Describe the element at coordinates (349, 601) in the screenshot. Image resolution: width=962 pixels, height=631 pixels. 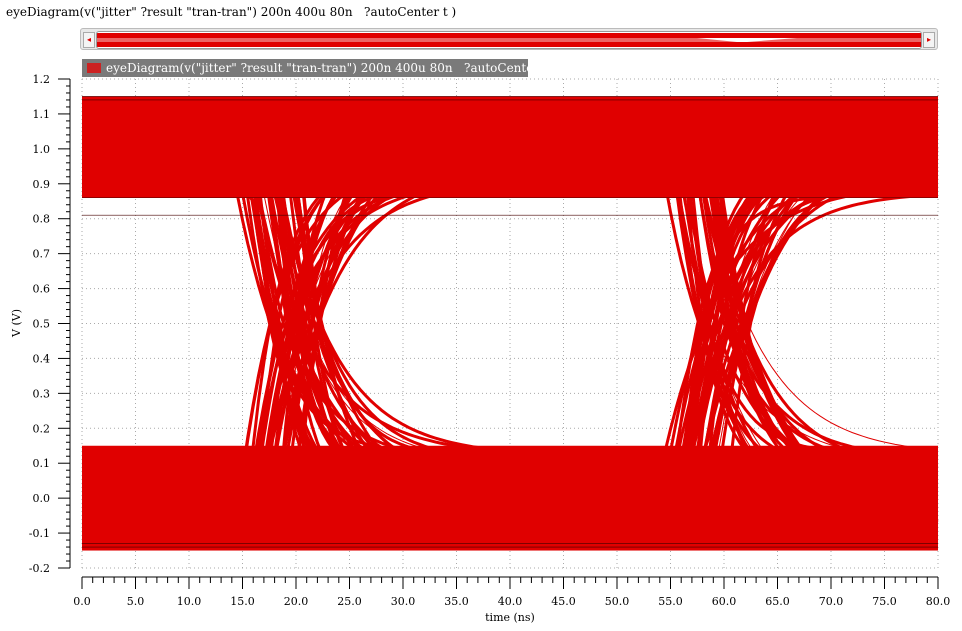
I see `x-tick-label: 25.0` at that location.